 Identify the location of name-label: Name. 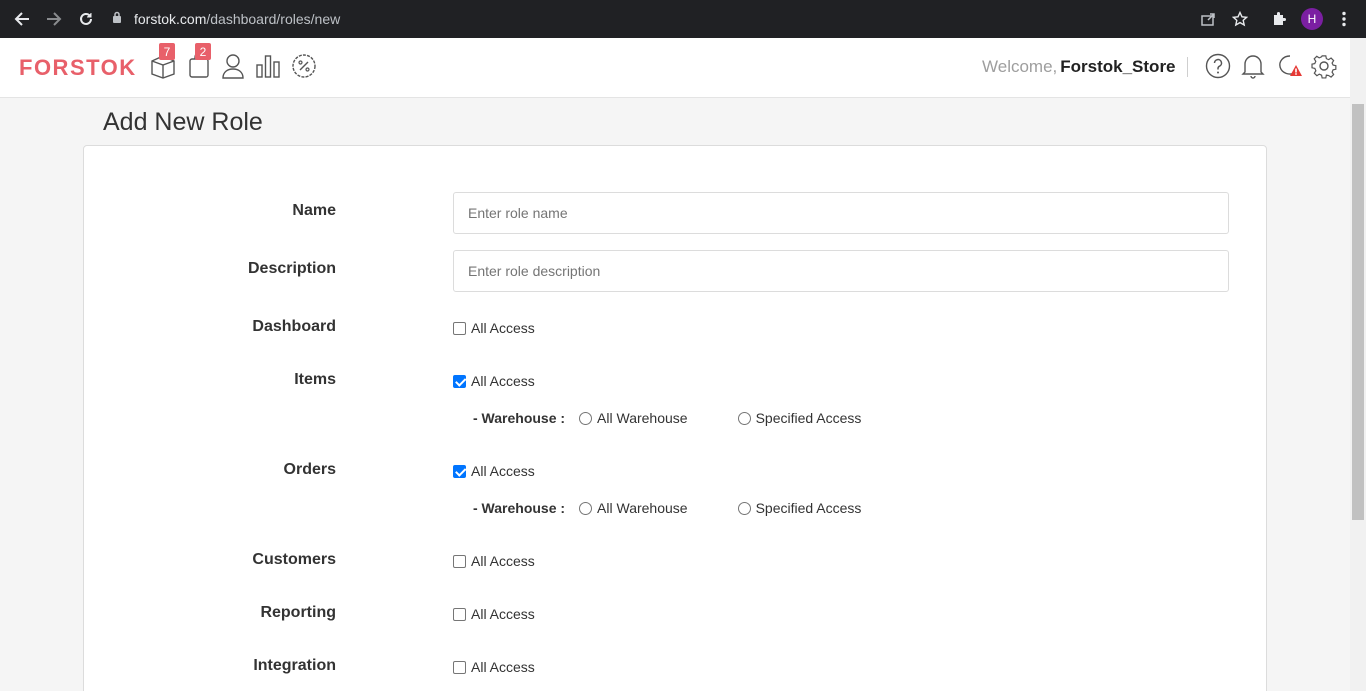
(314, 210).